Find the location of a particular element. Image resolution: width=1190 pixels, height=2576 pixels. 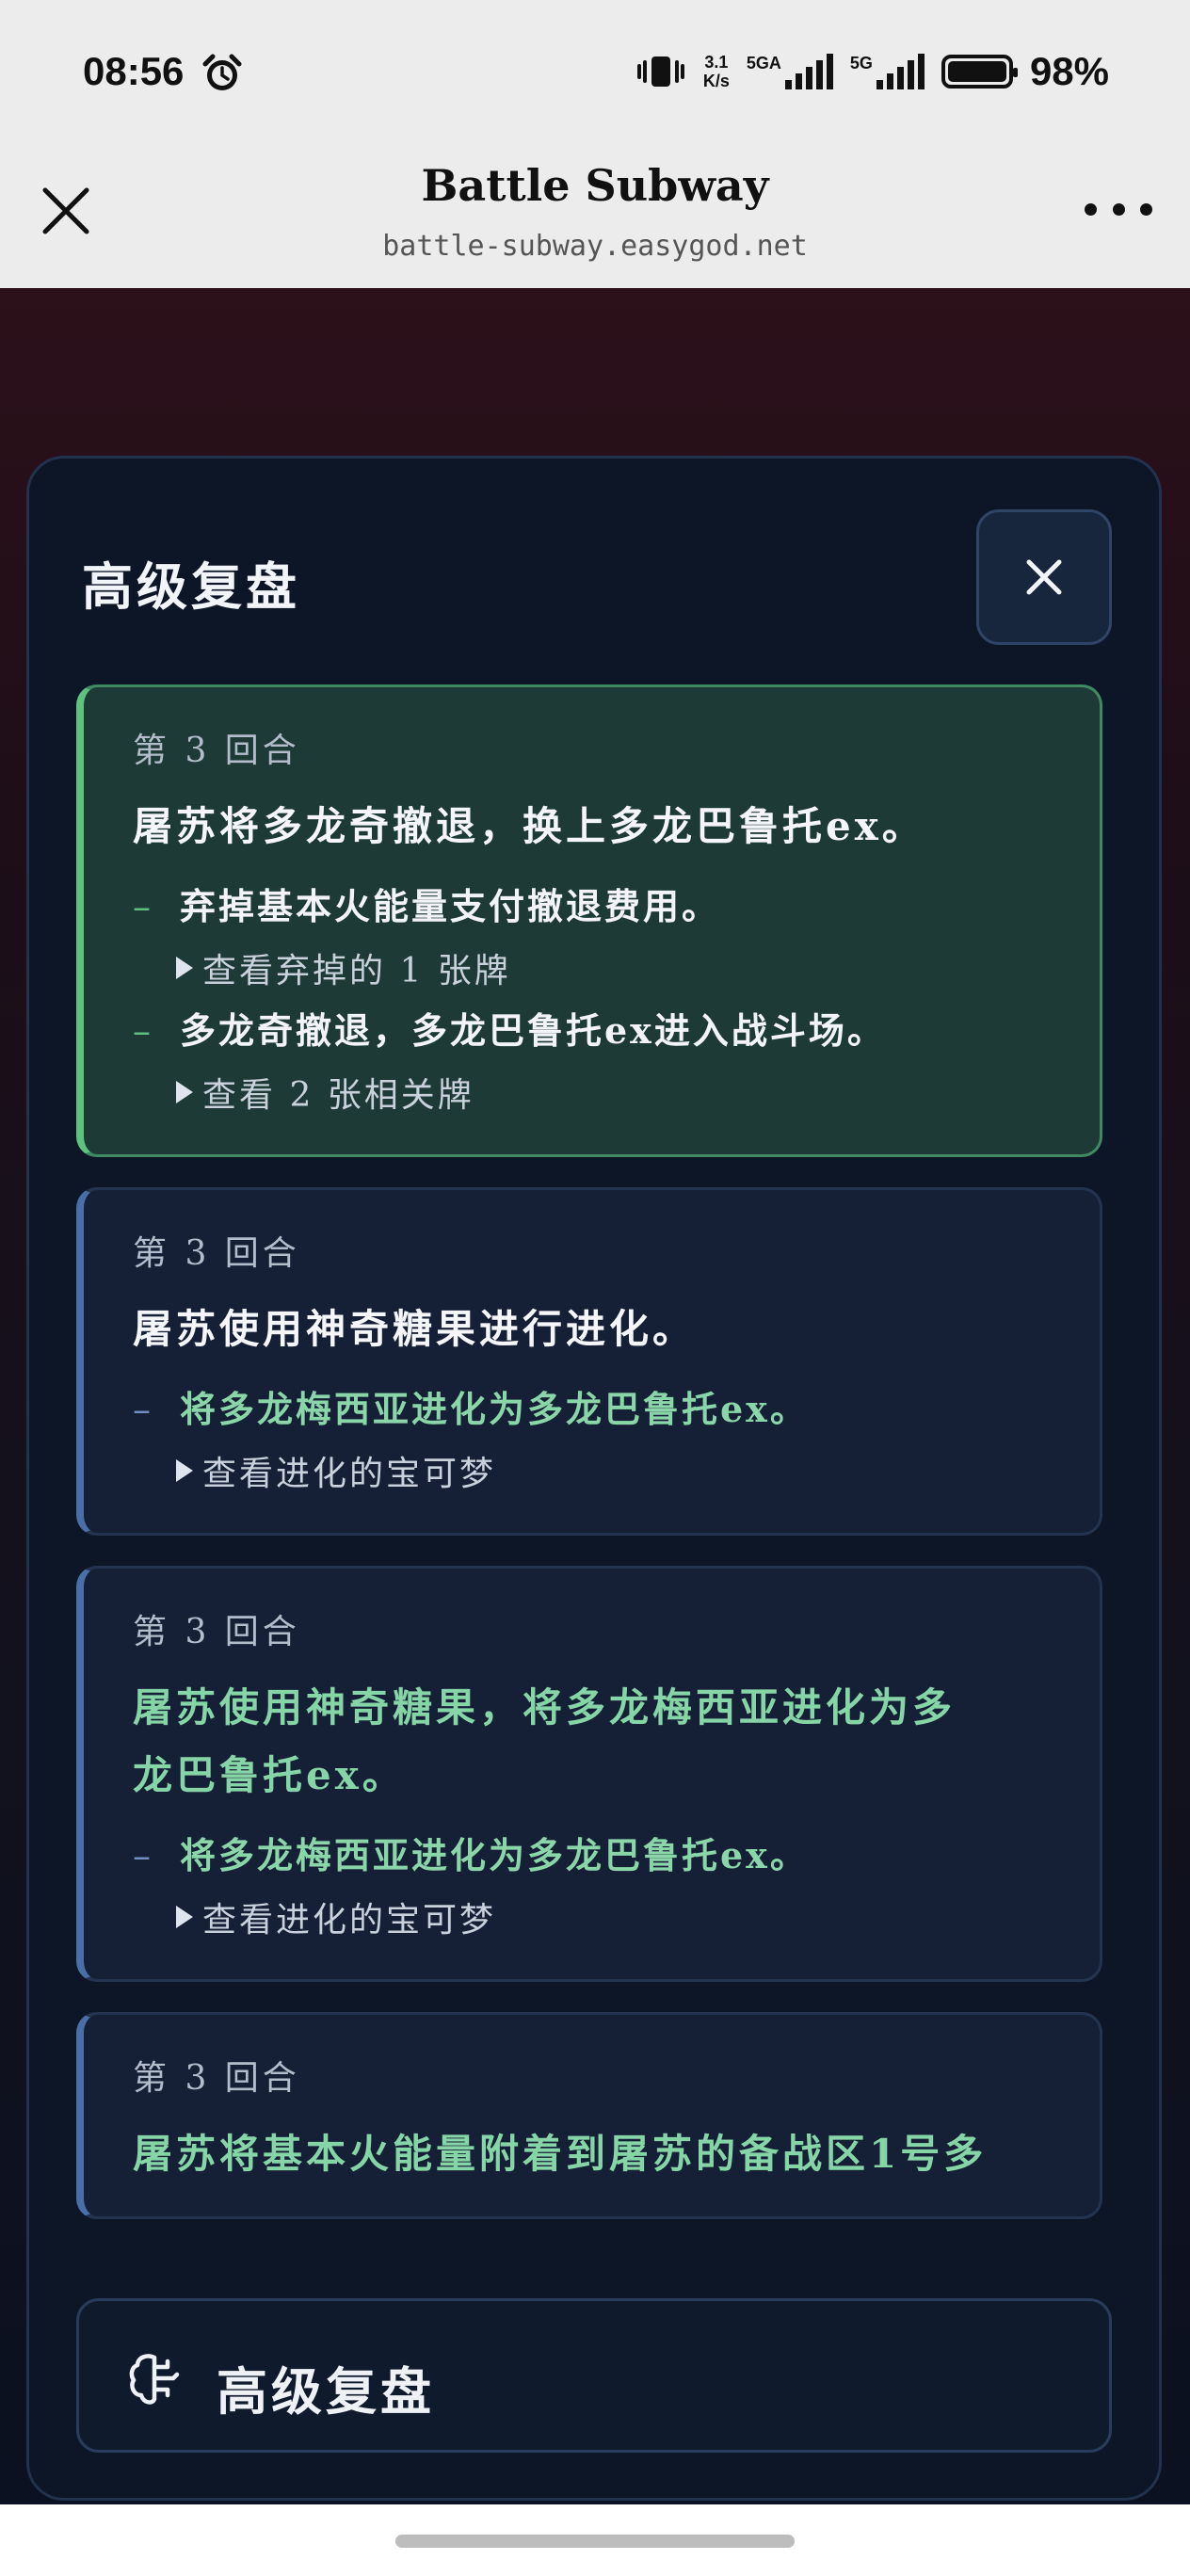

home-indicator is located at coordinates (595, 2541).